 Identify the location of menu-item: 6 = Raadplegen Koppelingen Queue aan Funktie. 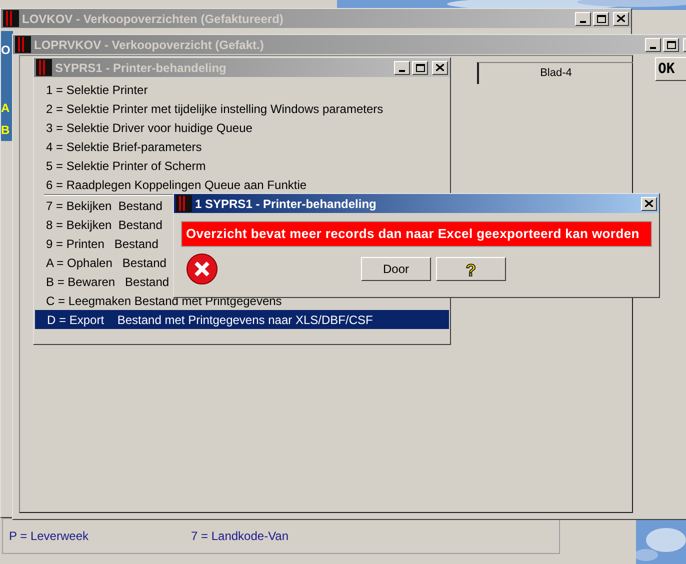
(176, 184).